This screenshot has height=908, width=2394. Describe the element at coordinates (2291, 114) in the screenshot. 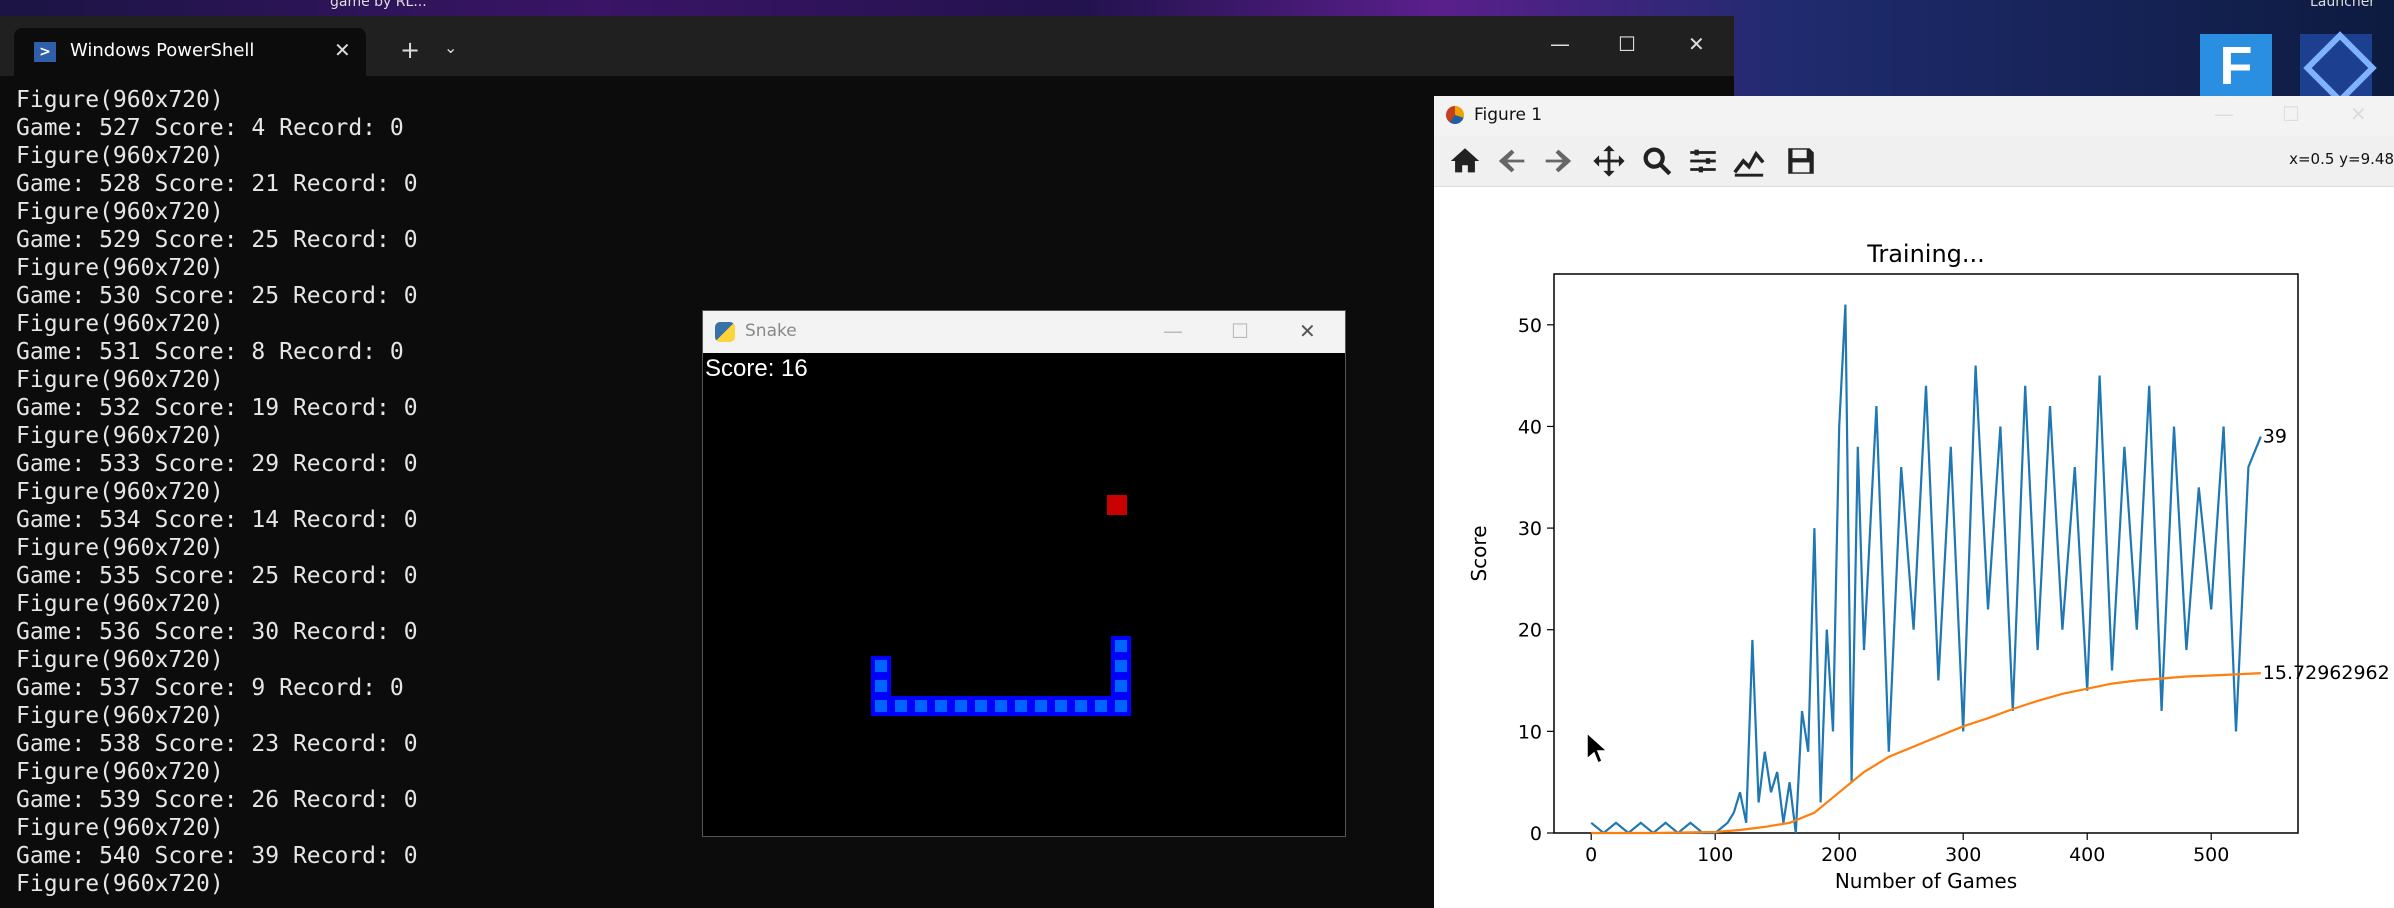

I see `figure-maximize-button: ☐` at that location.